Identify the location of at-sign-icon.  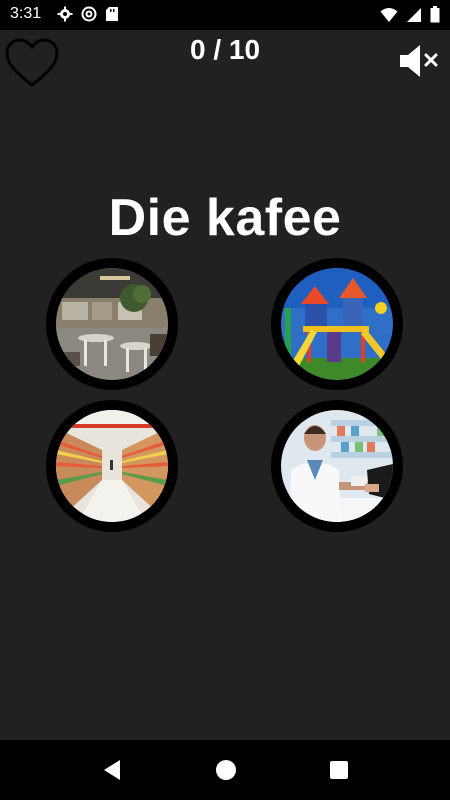
(89, 14).